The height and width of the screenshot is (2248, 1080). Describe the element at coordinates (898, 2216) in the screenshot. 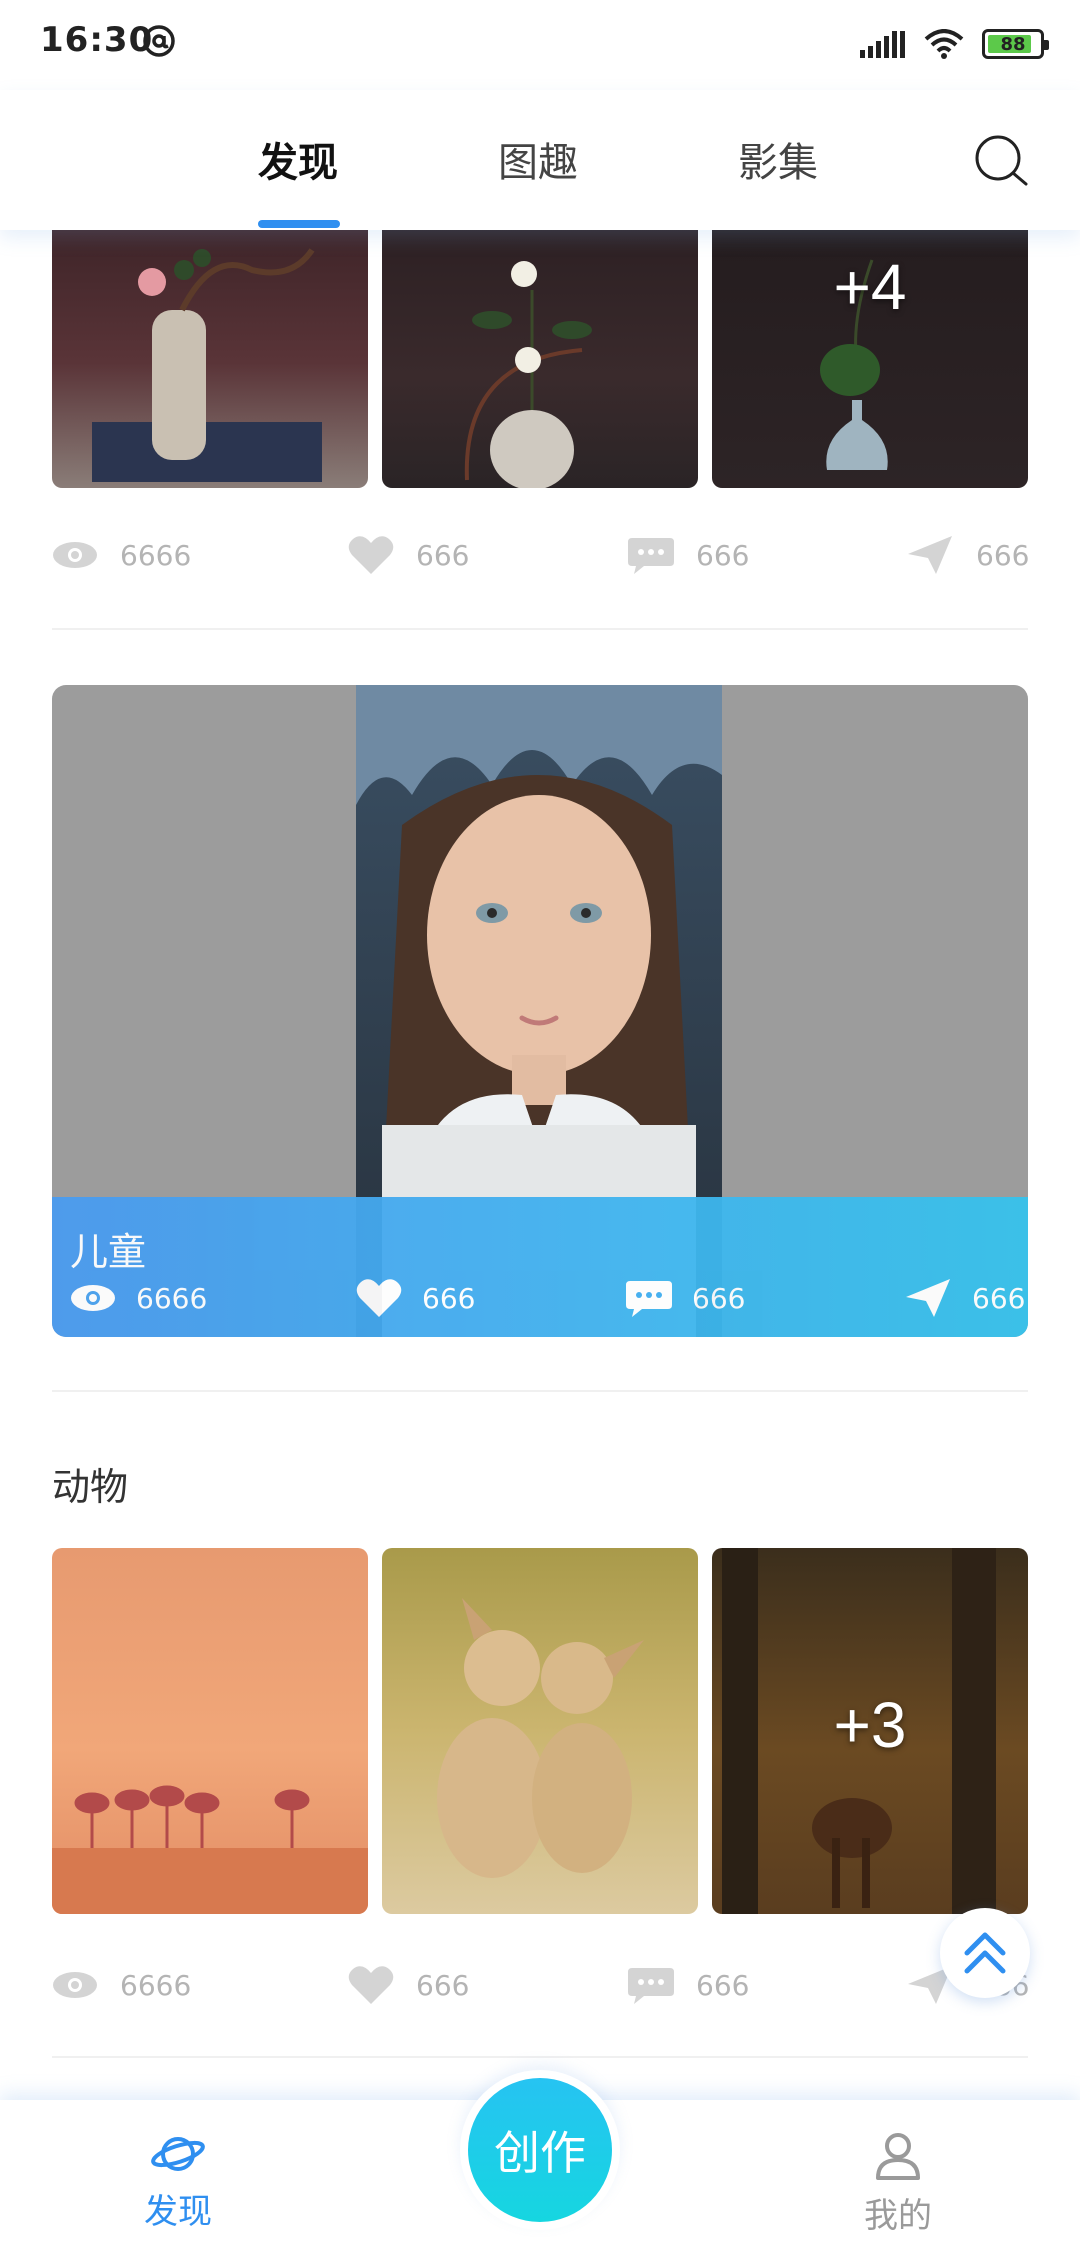

I see `nav-mine-label: 我的` at that location.